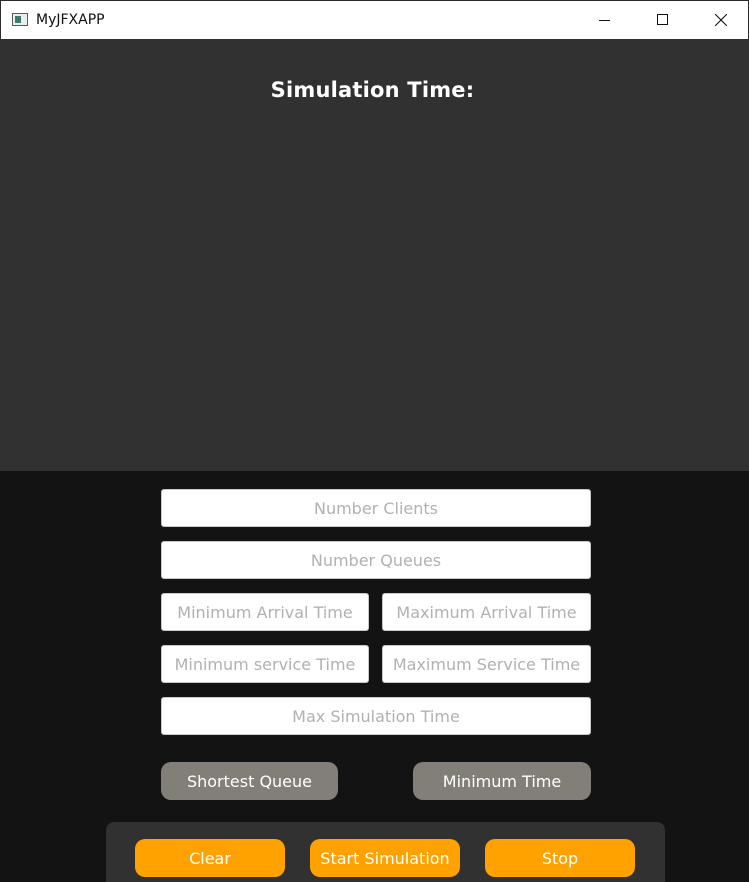 This screenshot has height=882, width=749. I want to click on close-button, so click(721, 20).